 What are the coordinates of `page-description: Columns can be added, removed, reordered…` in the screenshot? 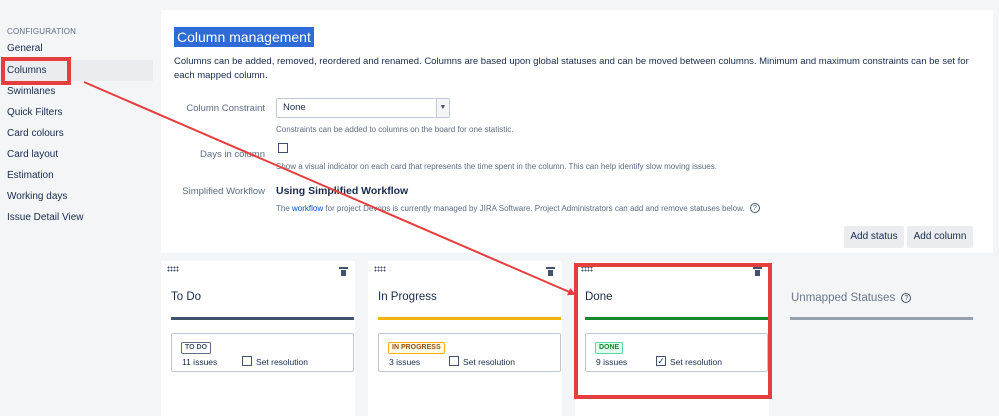 It's located at (571, 68).